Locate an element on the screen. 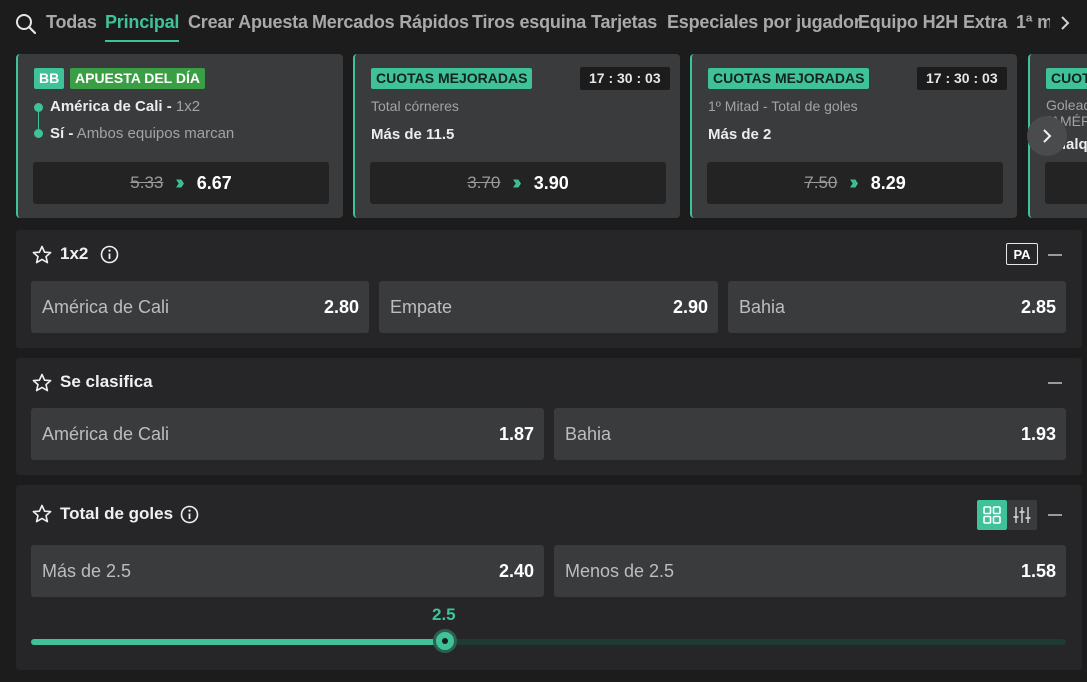  odds-button: Más de 2.5 2.40 is located at coordinates (287, 571).